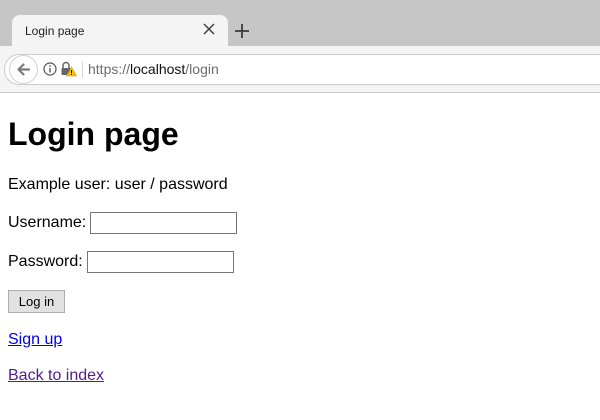  Describe the element at coordinates (164, 223) in the screenshot. I see `username-input` at that location.